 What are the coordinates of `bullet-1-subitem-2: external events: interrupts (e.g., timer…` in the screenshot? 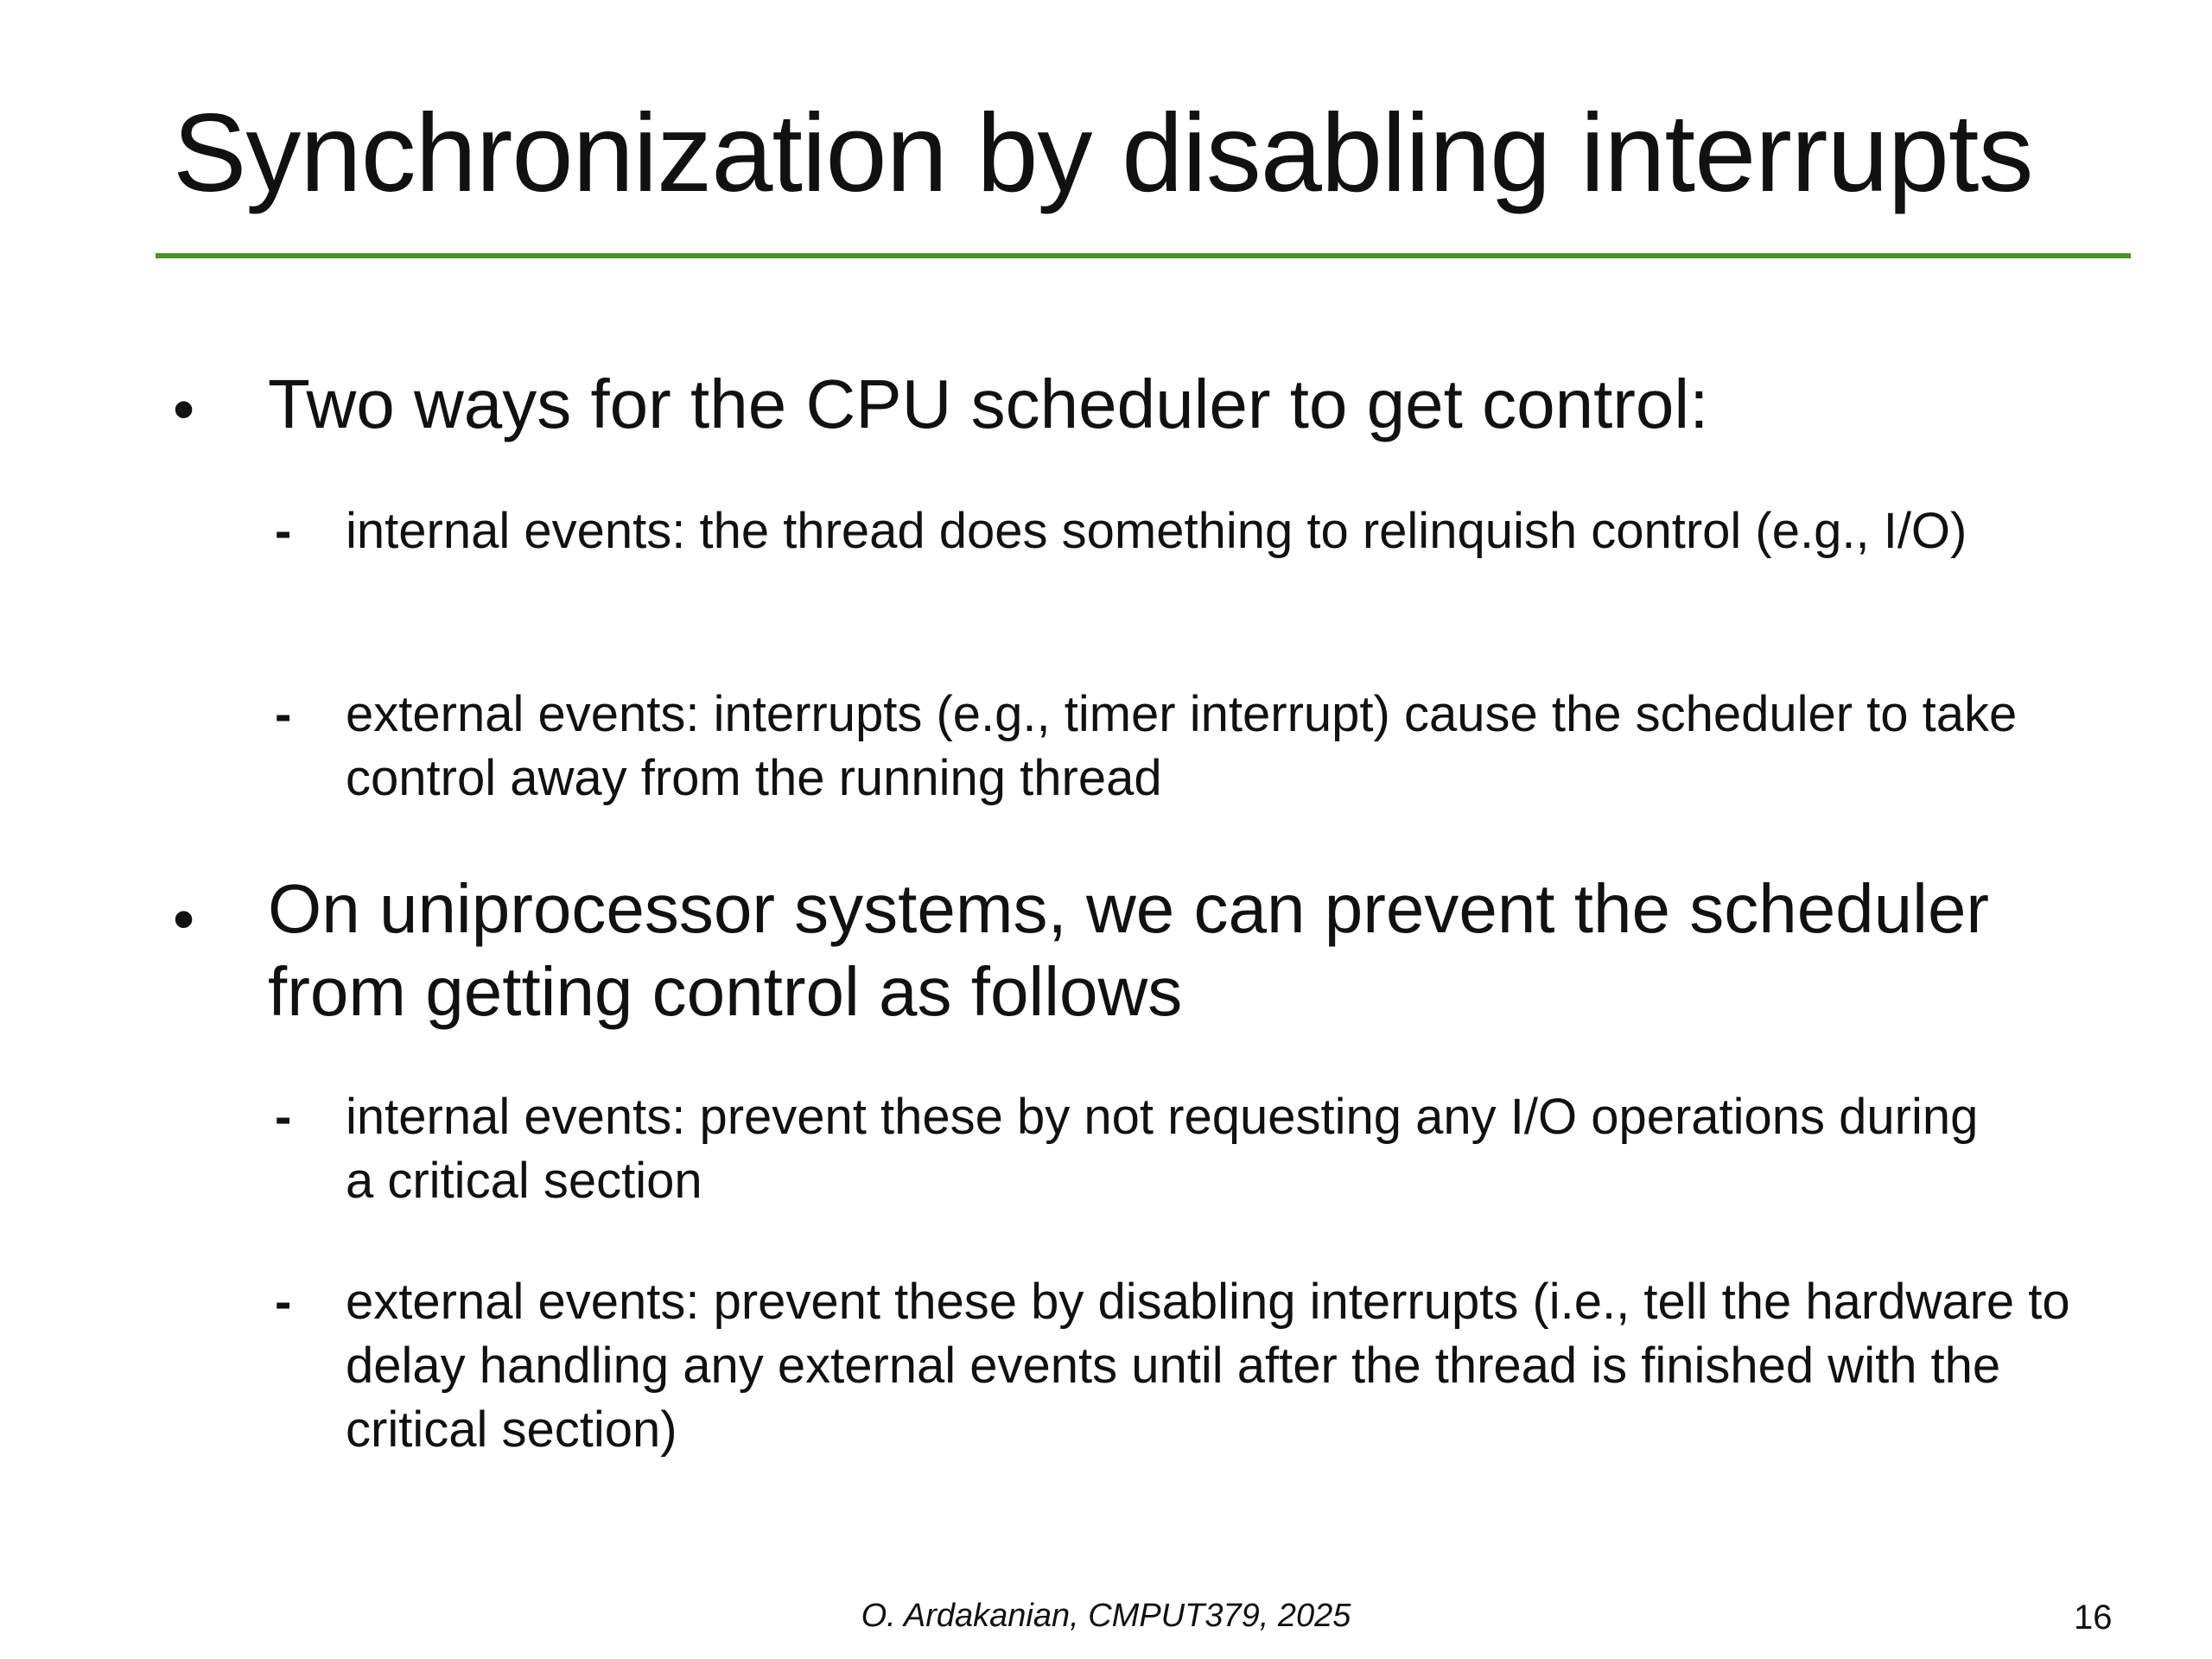 It's located at (1182, 746).